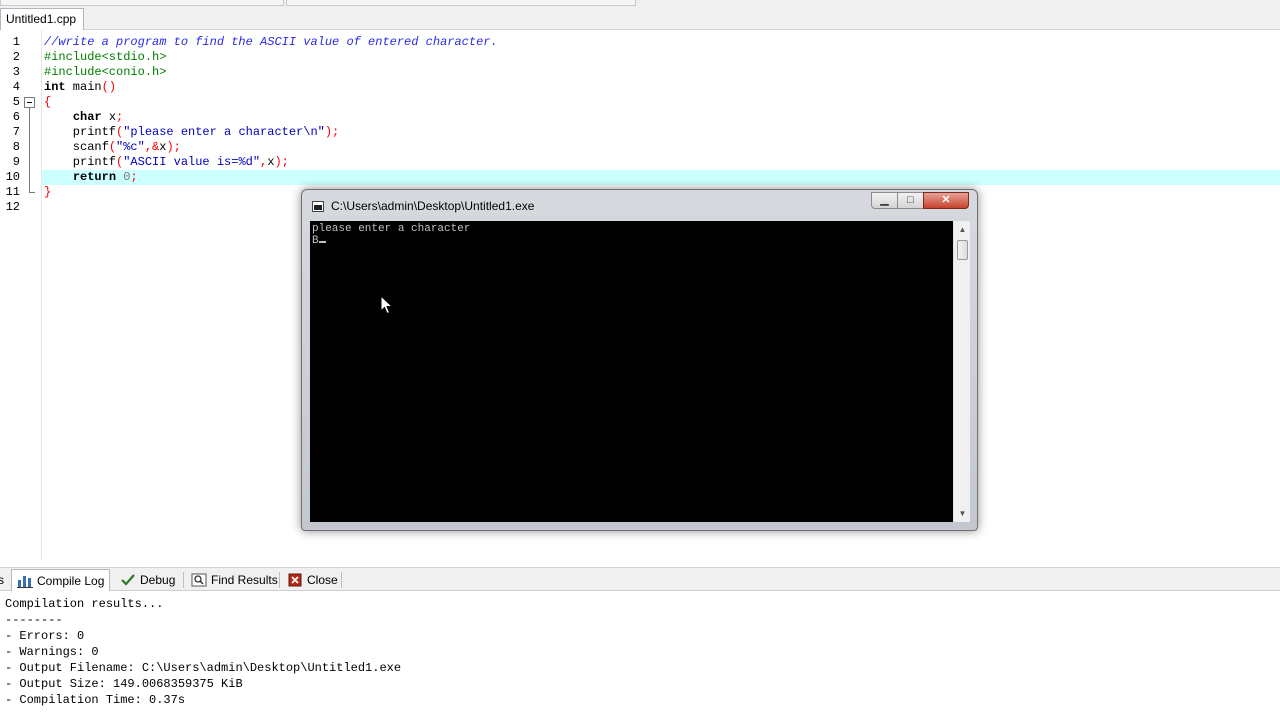 The width and height of the screenshot is (1280, 720). What do you see at coordinates (29, 102) in the screenshot?
I see `fold-collapse-icon` at bounding box center [29, 102].